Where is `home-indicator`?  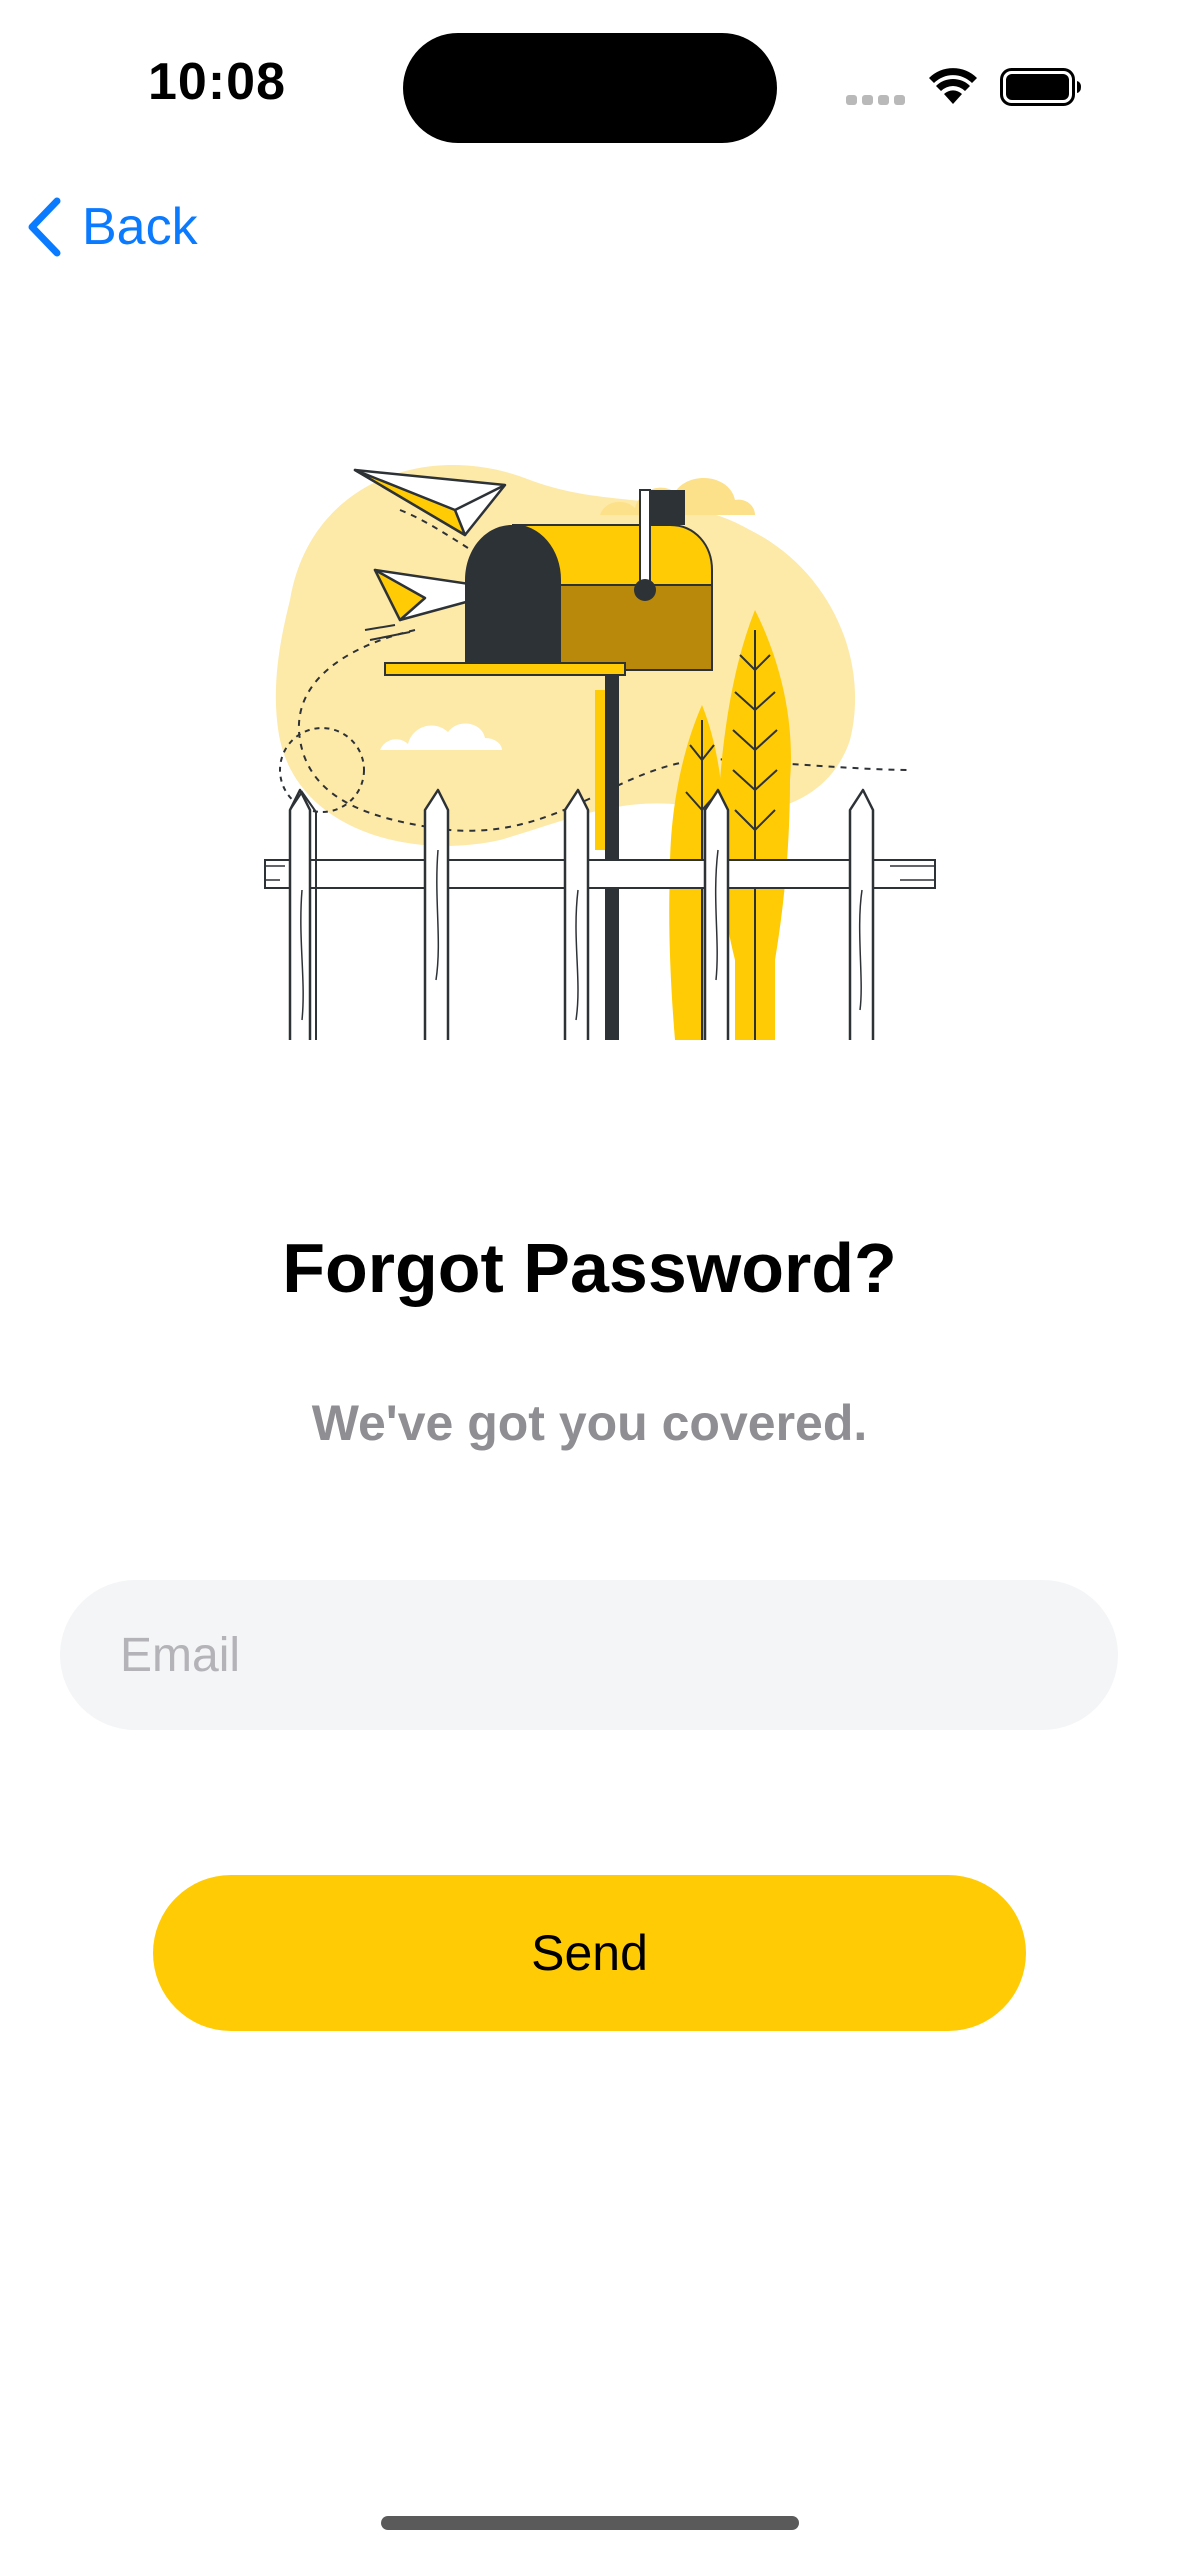 home-indicator is located at coordinates (590, 2523).